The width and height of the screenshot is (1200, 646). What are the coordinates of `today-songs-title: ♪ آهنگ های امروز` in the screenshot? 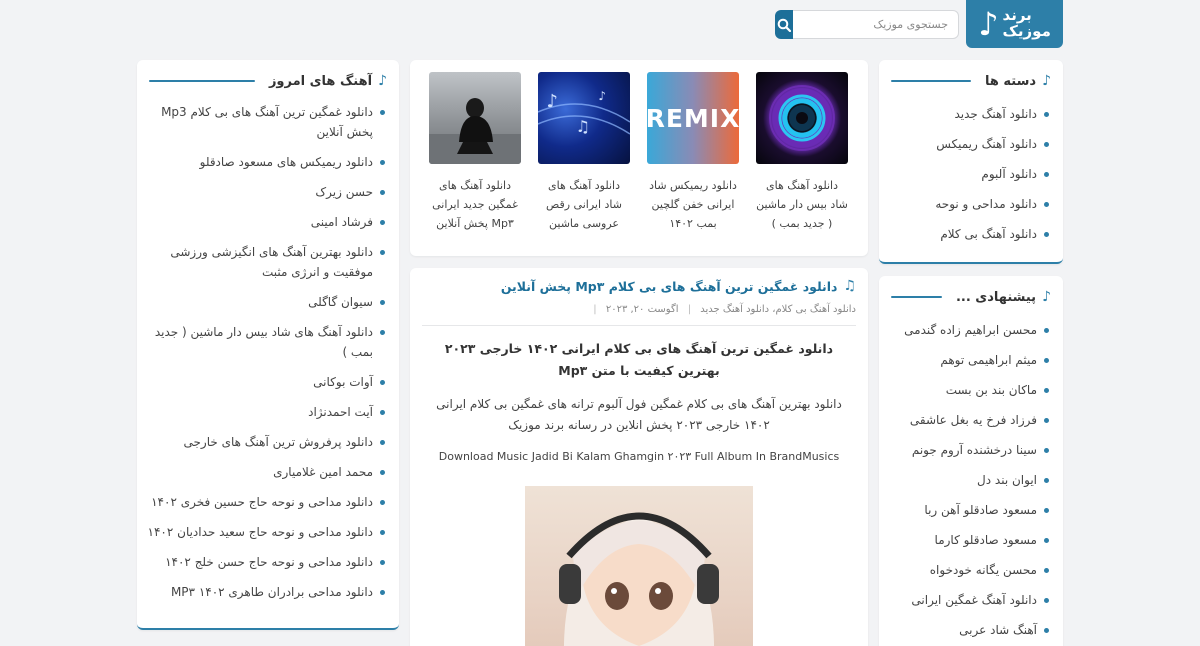 It's located at (268, 81).